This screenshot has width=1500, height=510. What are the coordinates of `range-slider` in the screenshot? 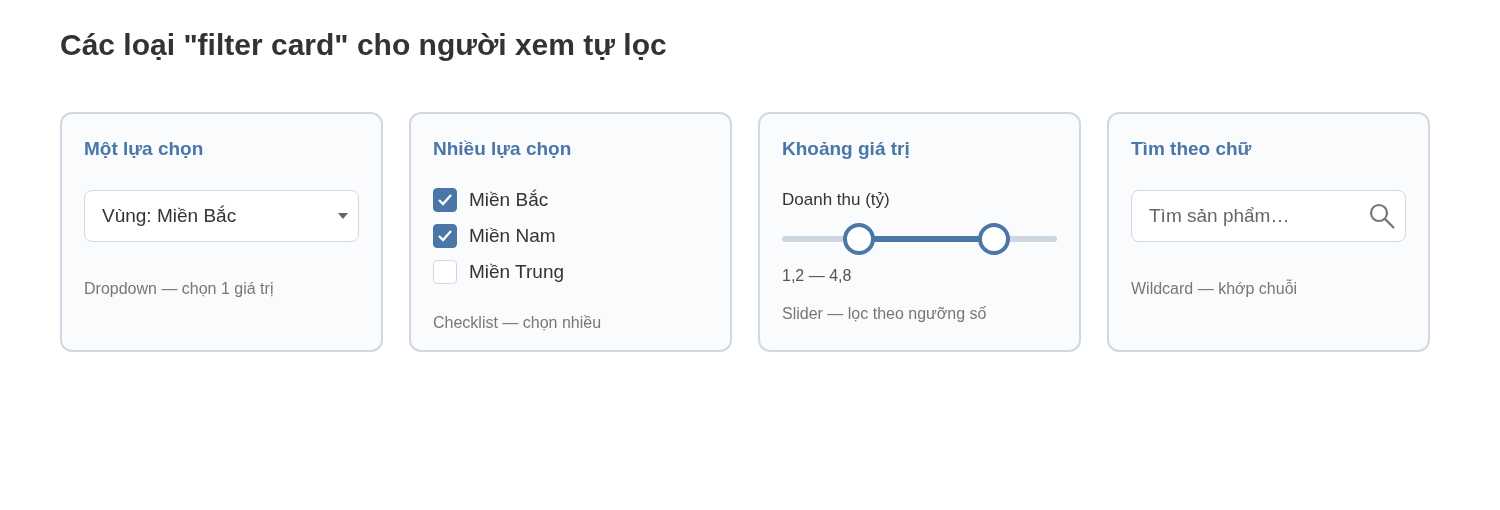 It's located at (919, 239).